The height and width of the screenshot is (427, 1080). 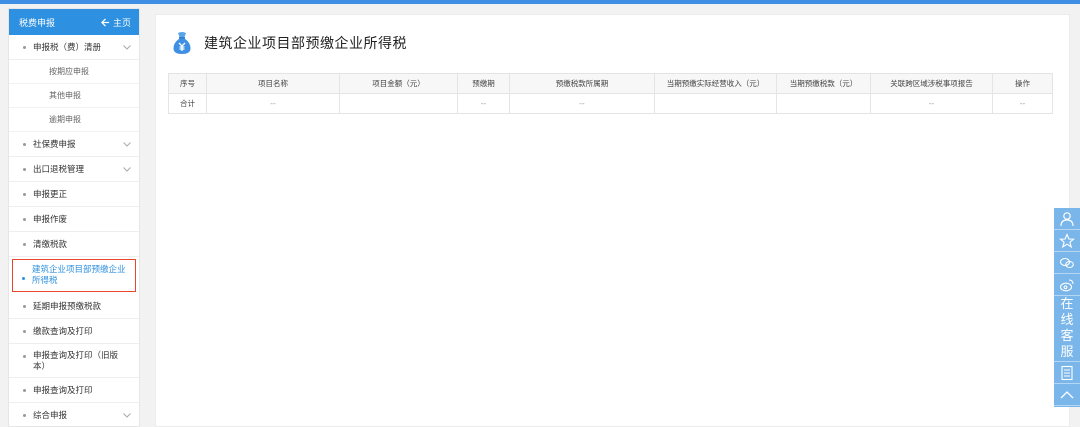 I want to click on sidebar-item-label: 申报查询及打印, so click(x=63, y=391).